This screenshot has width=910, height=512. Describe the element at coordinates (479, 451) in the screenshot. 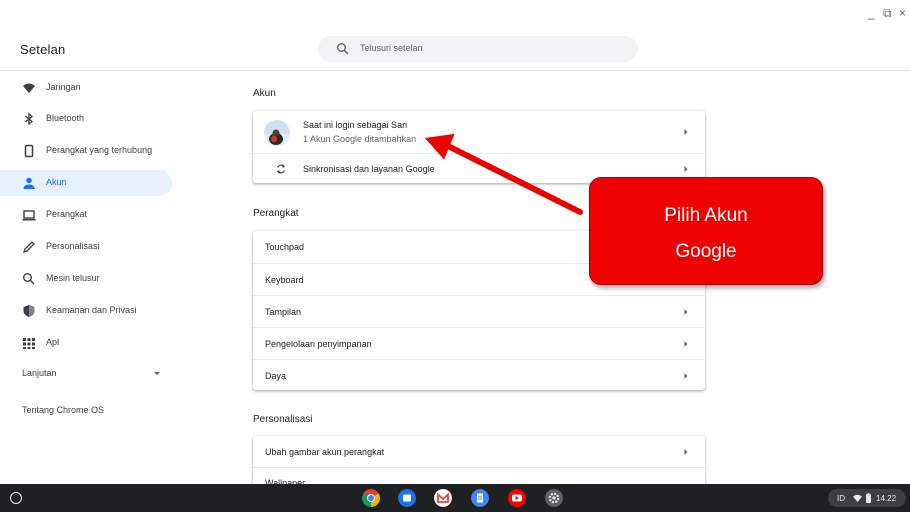

I see `list-item: Ubah gambar akun perangkat` at that location.